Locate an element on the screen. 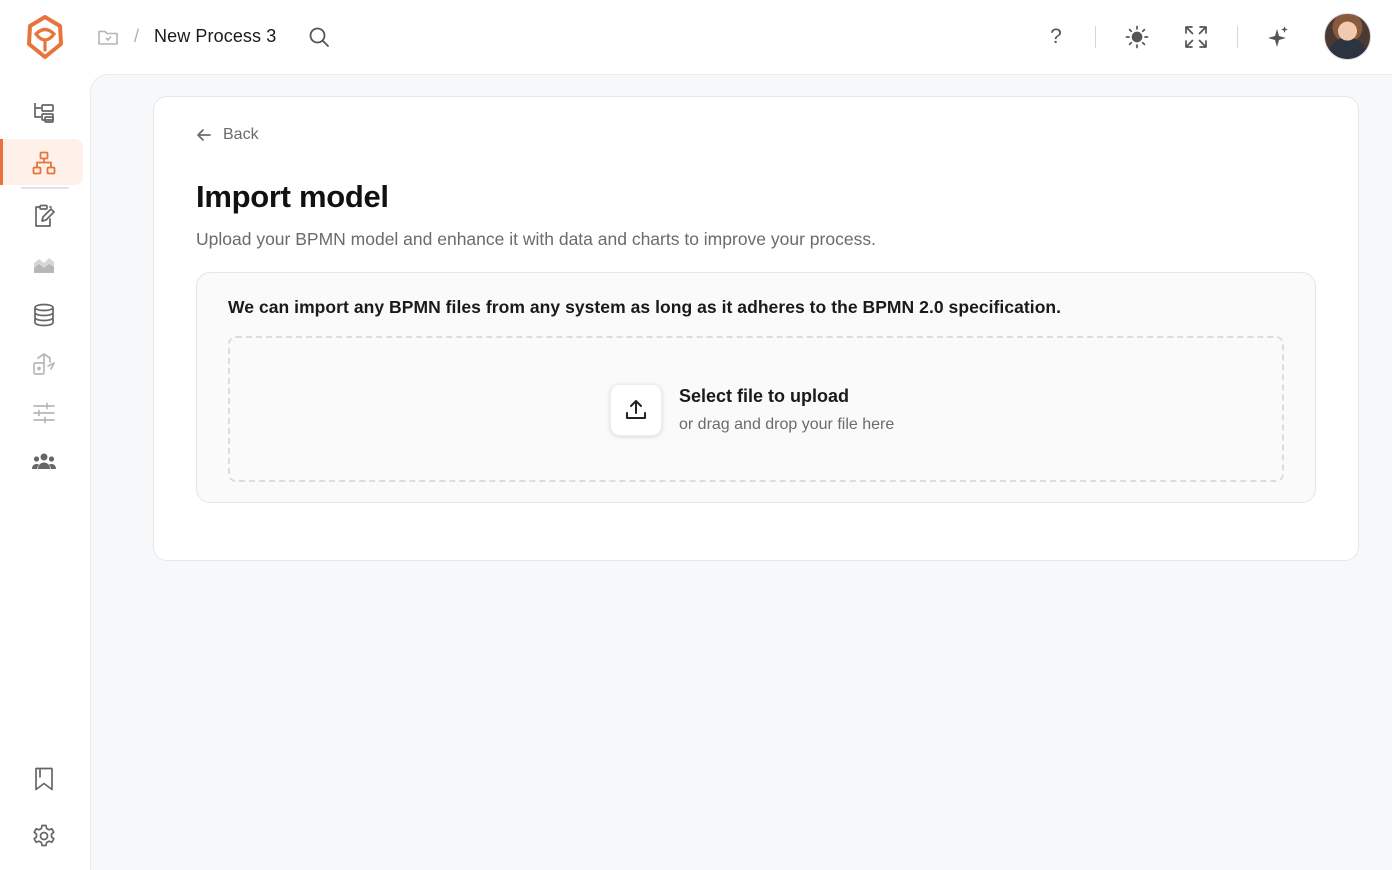  sidebar-item-bookmarks is located at coordinates (45, 778).